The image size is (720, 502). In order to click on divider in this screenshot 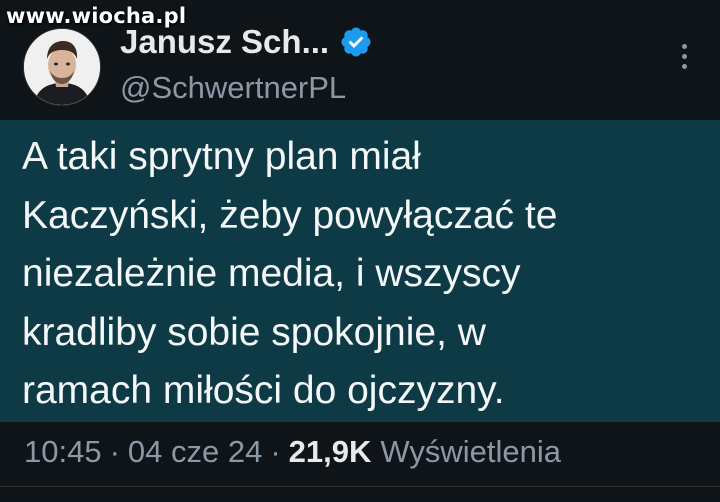, I will do `click(360, 486)`.